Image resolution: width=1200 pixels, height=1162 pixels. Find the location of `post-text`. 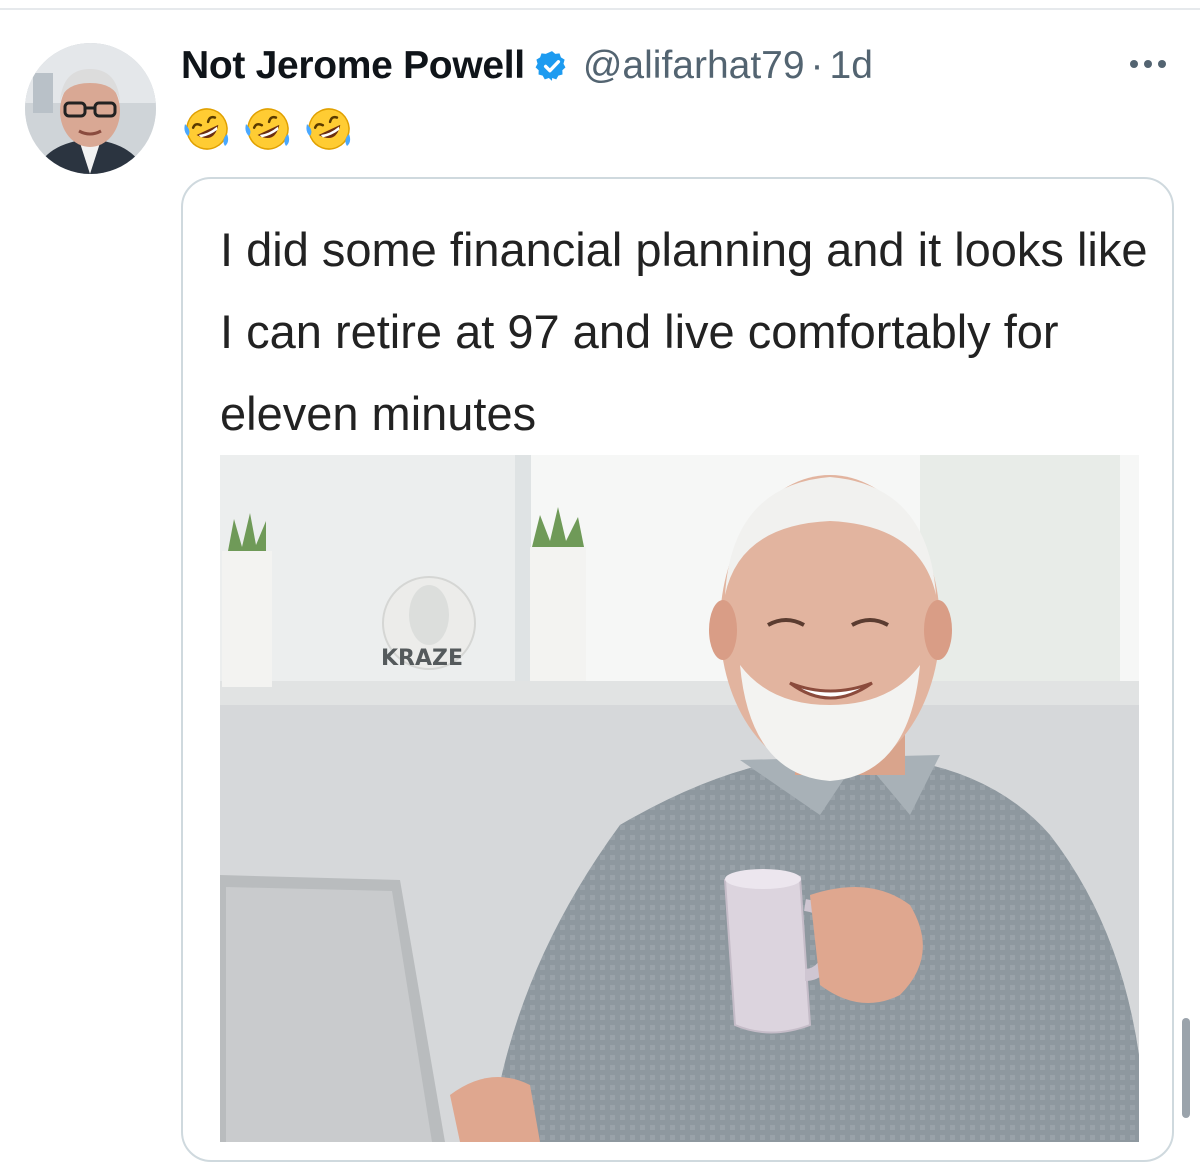

post-text is located at coordinates (268, 129).